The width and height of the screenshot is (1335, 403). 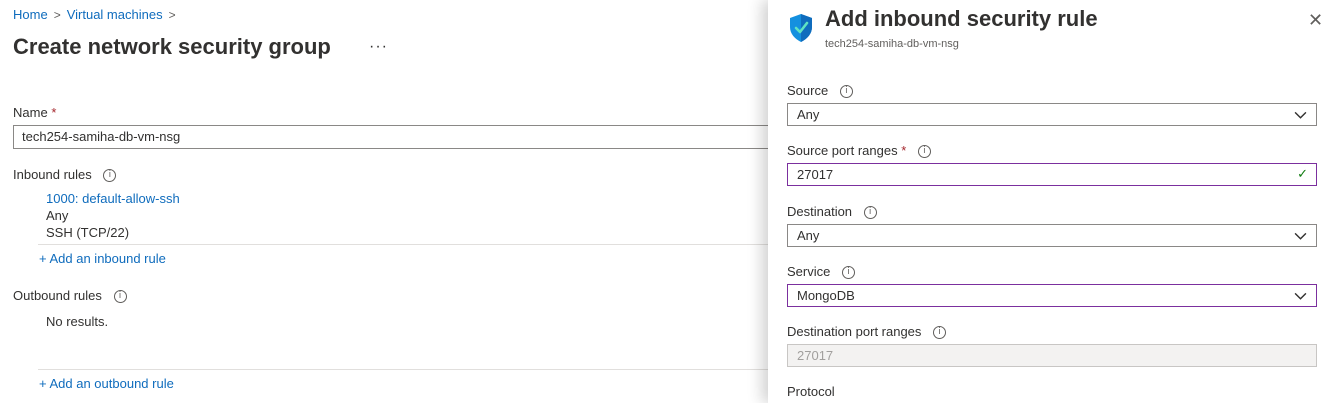 What do you see at coordinates (57, 295) in the screenshot?
I see `outbound-rules-label-text: Outbound rules` at bounding box center [57, 295].